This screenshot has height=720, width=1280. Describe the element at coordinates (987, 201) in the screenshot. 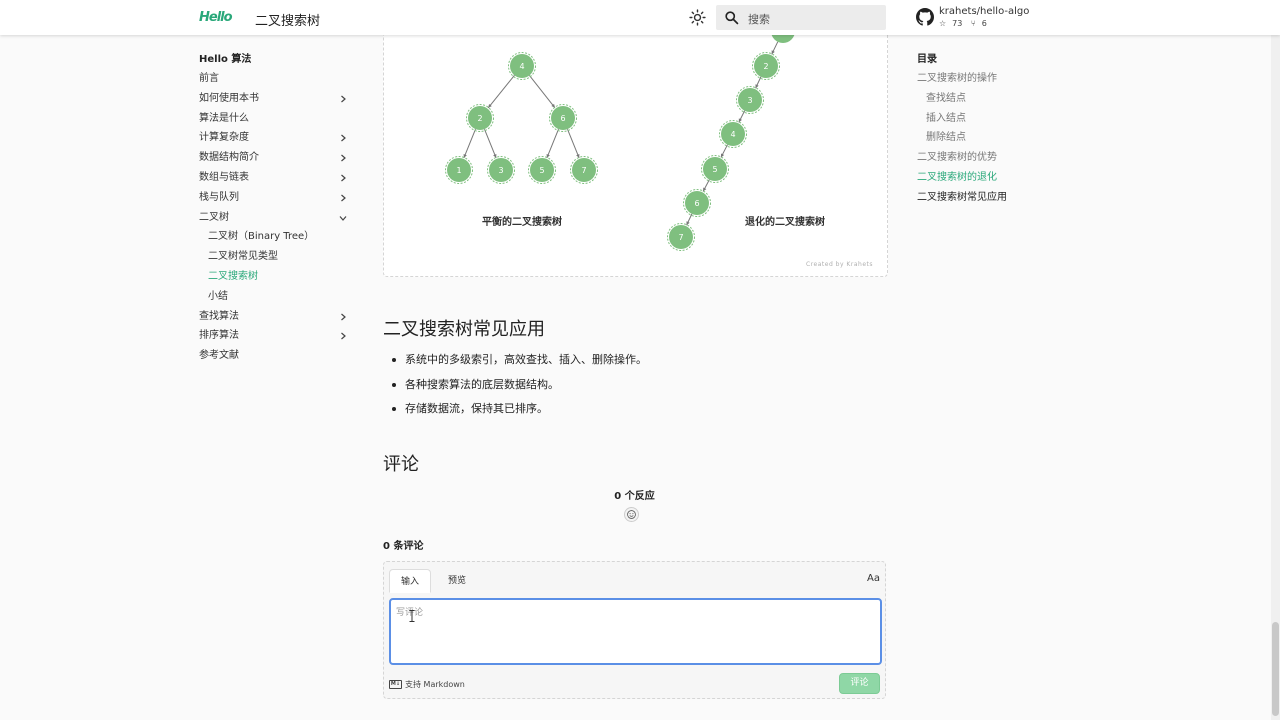

I see `toc-item: 二叉搜索树常见应用` at that location.